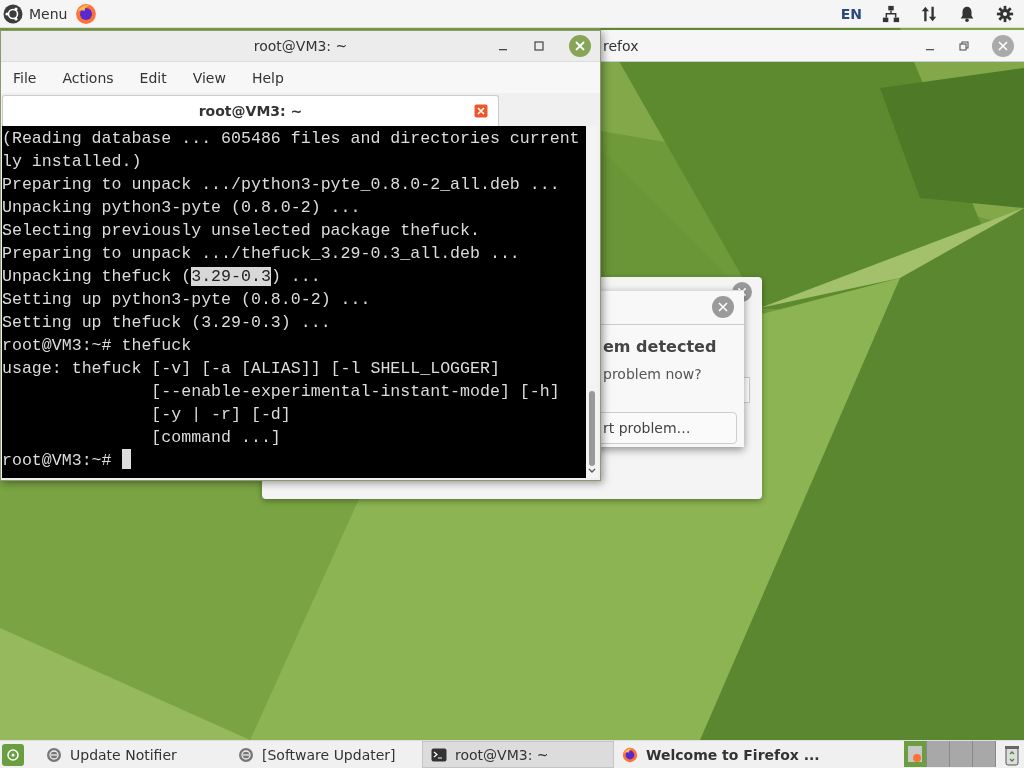 This screenshot has width=1024, height=768. What do you see at coordinates (134, 754) in the screenshot?
I see `taskbar-item: Update Notifier` at bounding box center [134, 754].